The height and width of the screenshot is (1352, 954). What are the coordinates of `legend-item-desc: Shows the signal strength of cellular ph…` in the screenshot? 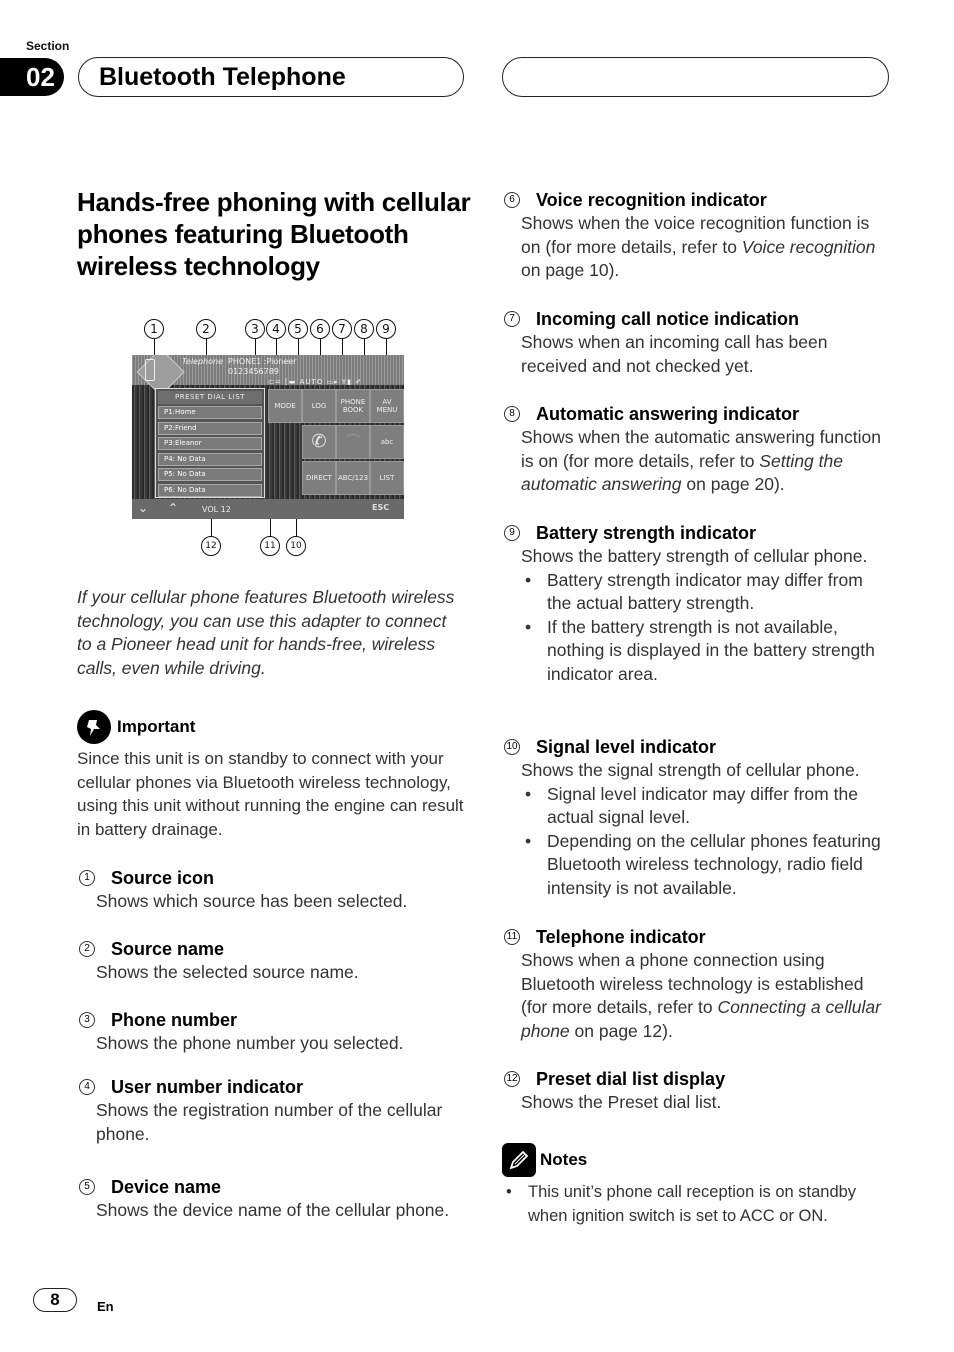 It's located at (690, 770).